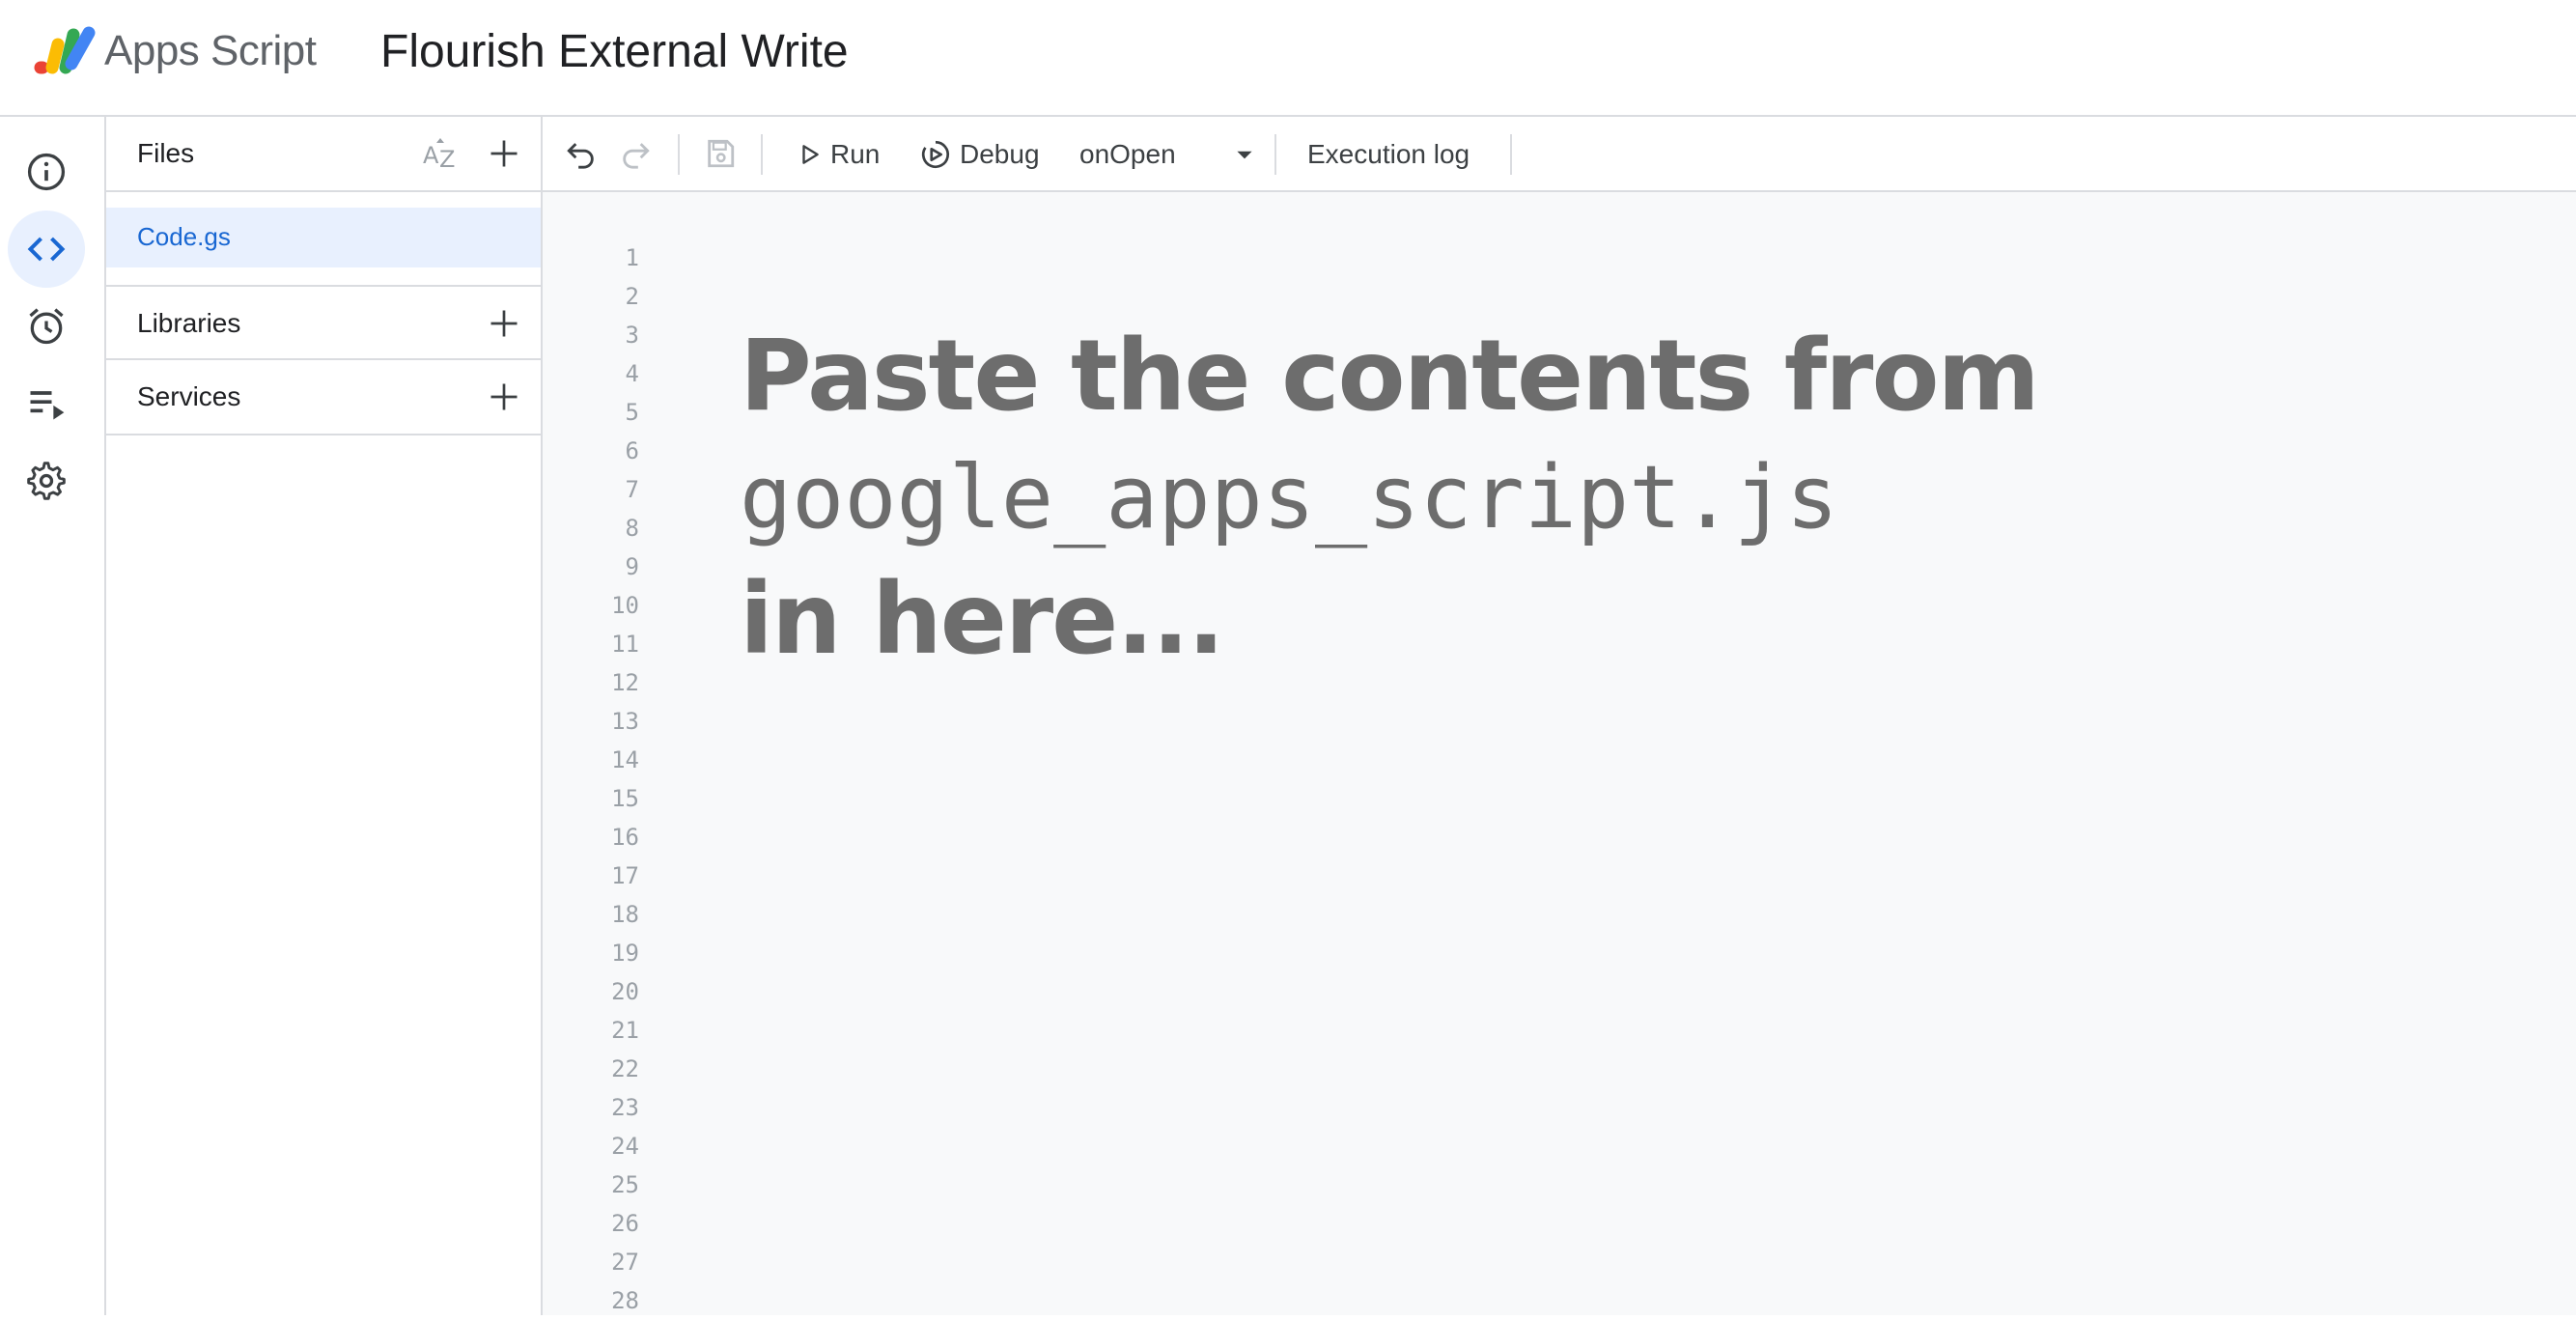 Image resolution: width=2576 pixels, height=1320 pixels. I want to click on execution-log-button: Execution log, so click(1389, 154).